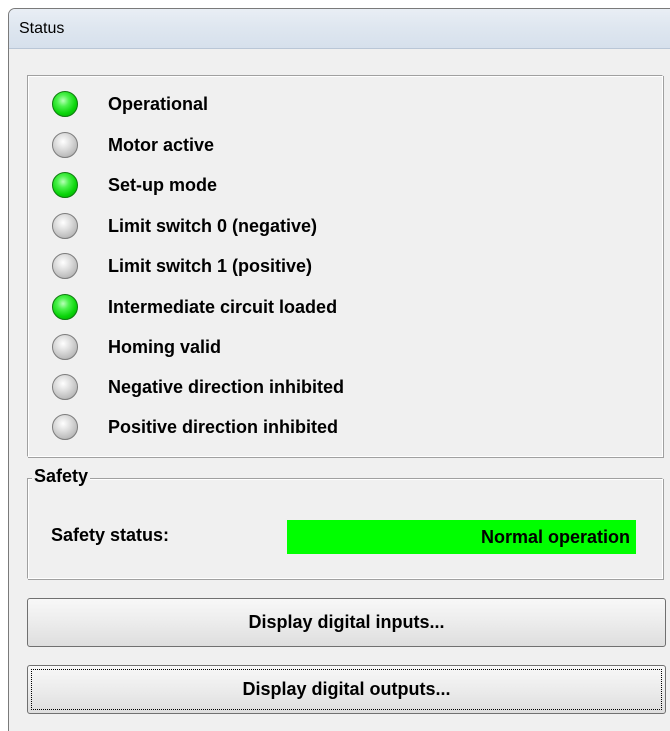 The height and width of the screenshot is (731, 670). I want to click on safety-status-value: Normal operation, so click(461, 537).